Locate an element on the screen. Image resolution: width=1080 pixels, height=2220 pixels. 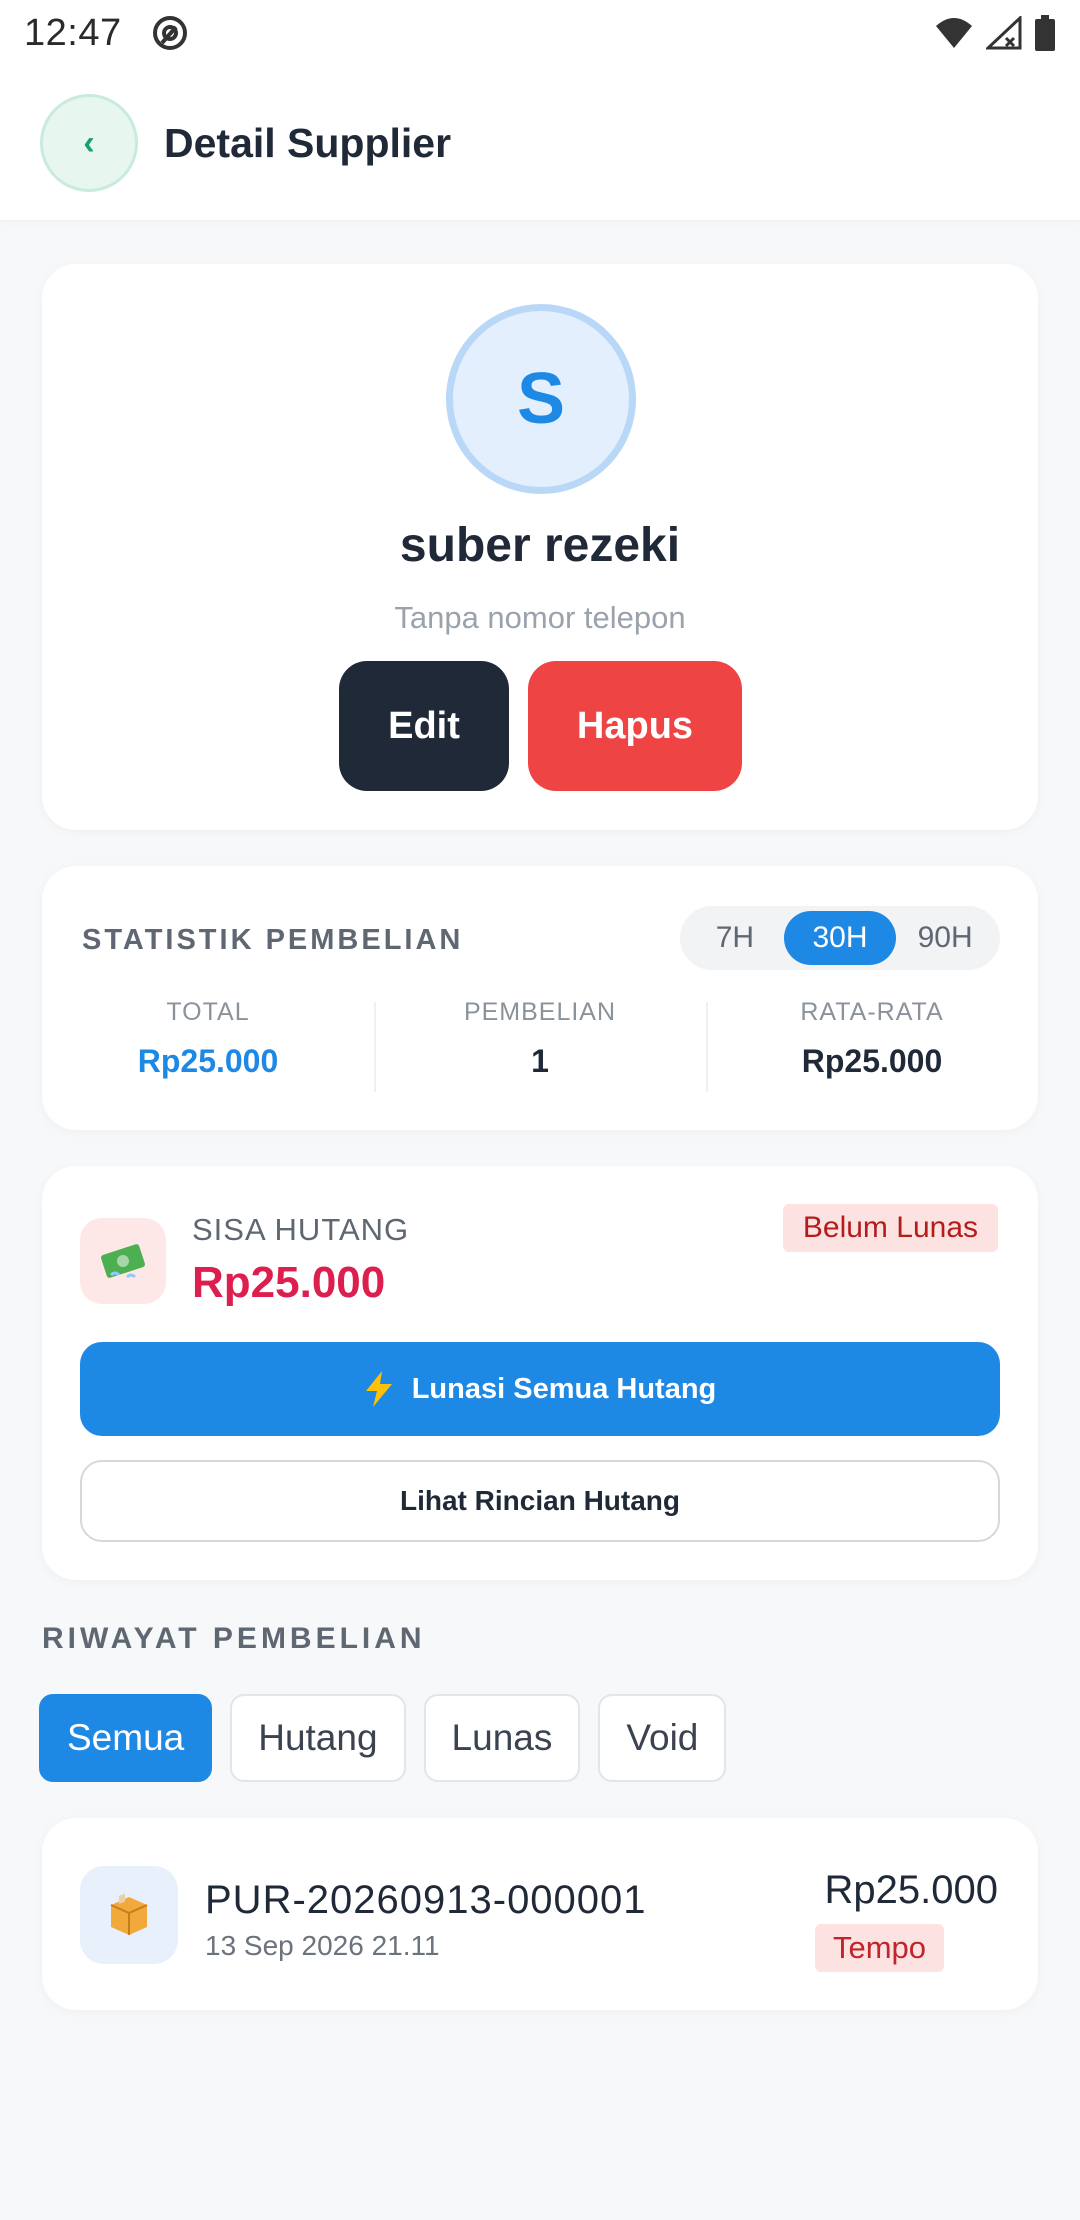
status-bar: 12:47 is located at coordinates (540, 33).